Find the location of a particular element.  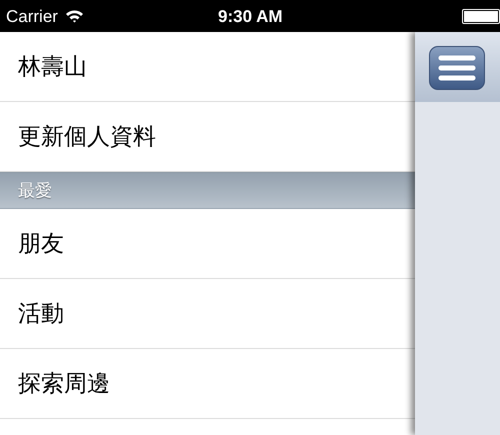

clock-time: 9:30 AM is located at coordinates (250, 16).